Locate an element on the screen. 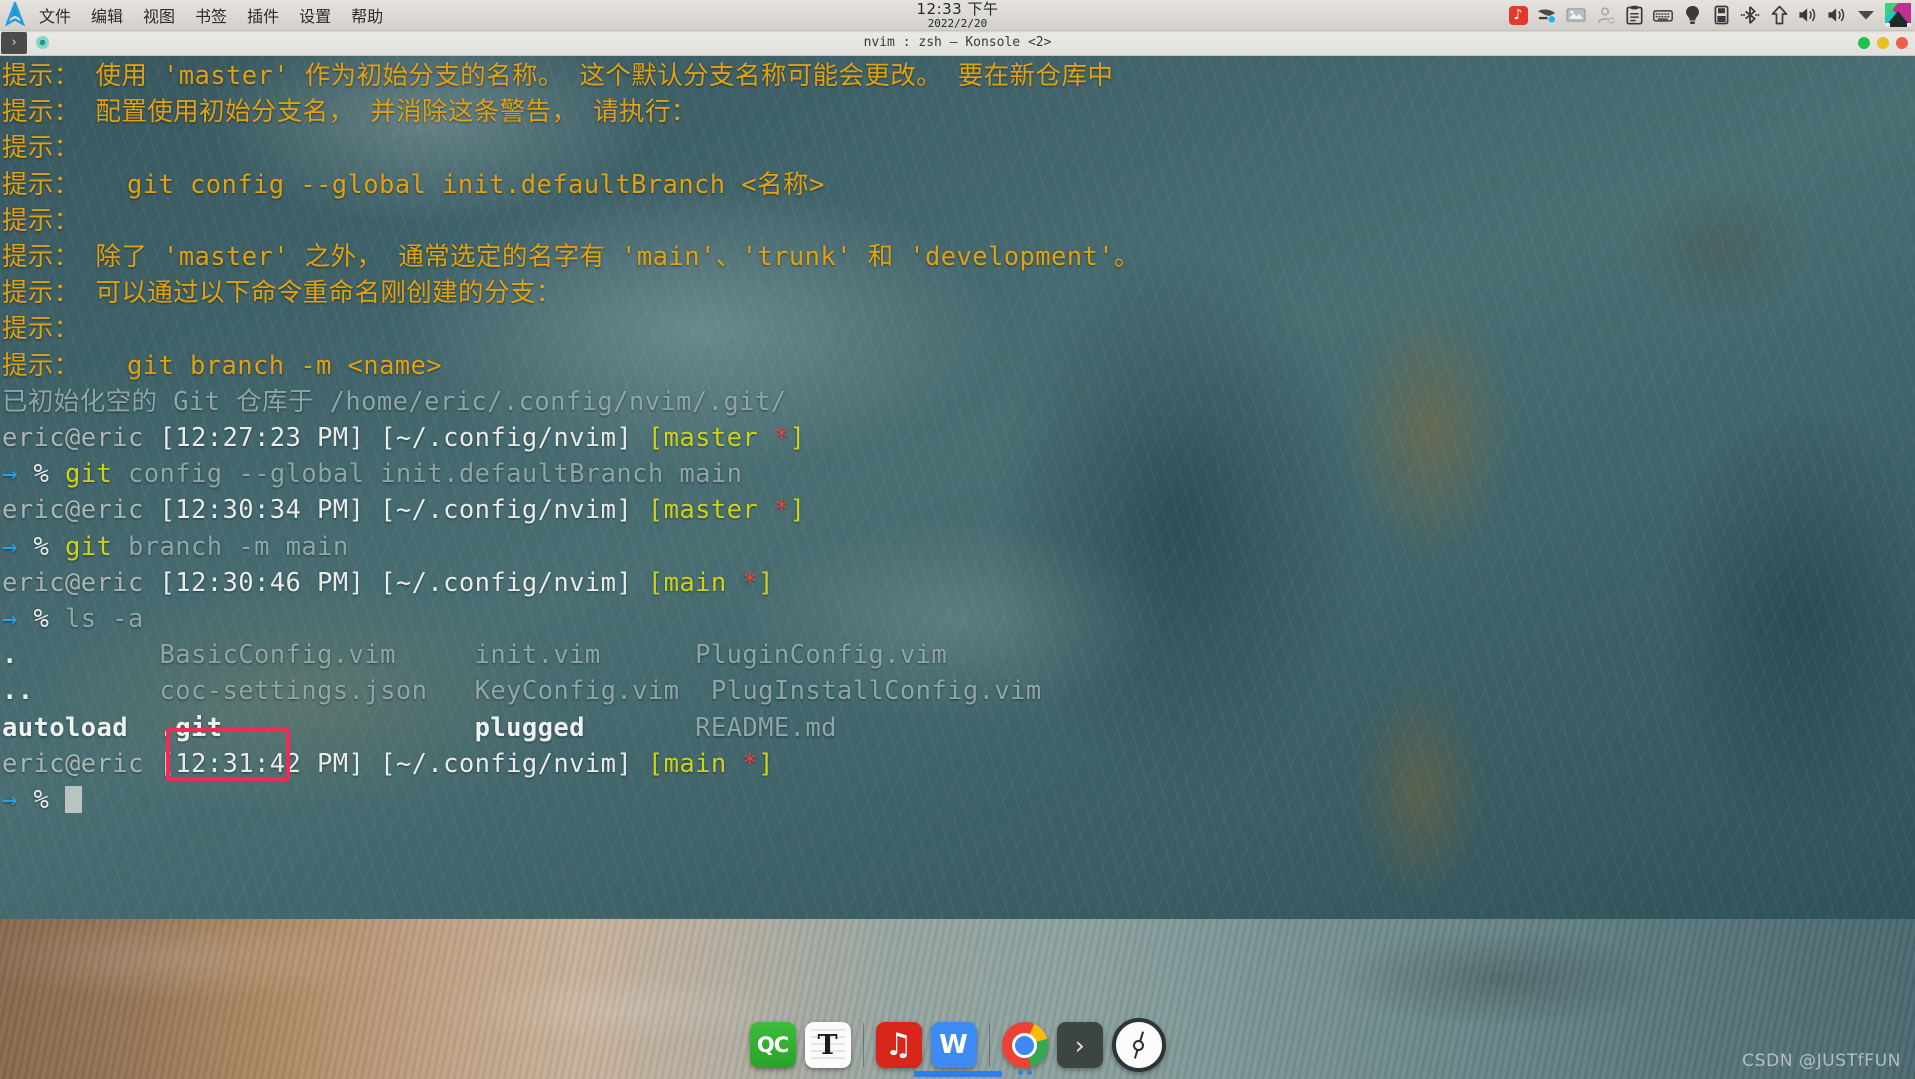  maximize-button is located at coordinates (1883, 42).